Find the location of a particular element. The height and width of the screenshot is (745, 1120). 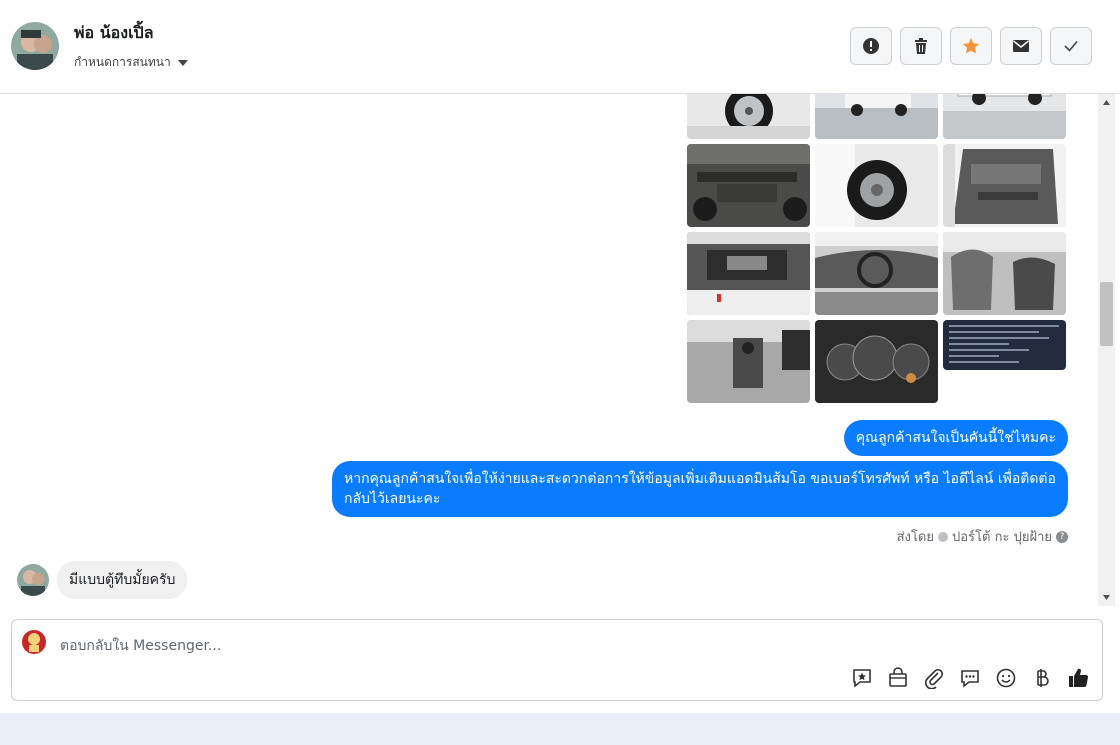

saved-reply-icon is located at coordinates (862, 678).